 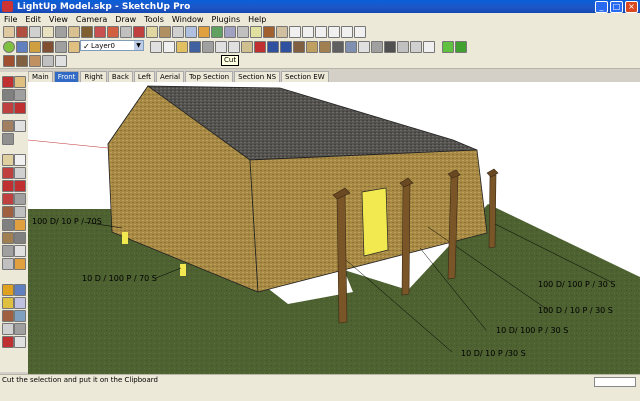 I want to click on circle-tool-icon, so click(x=48, y=32).